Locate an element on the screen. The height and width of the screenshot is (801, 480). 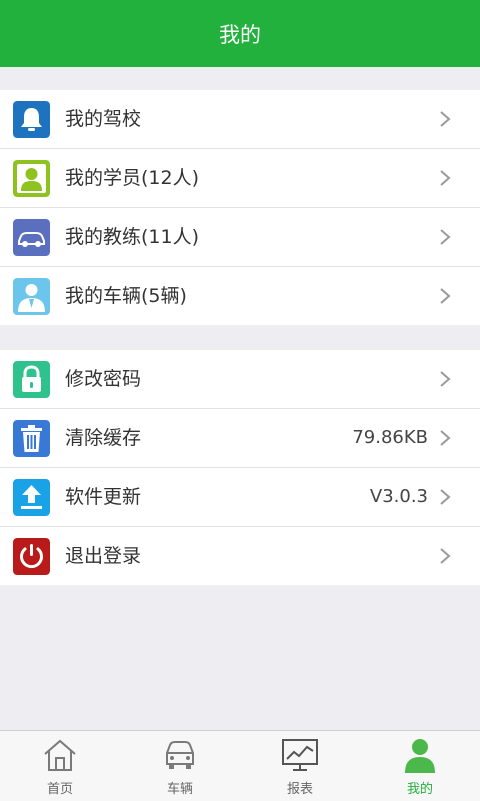
car-icon is located at coordinates (31, 237).